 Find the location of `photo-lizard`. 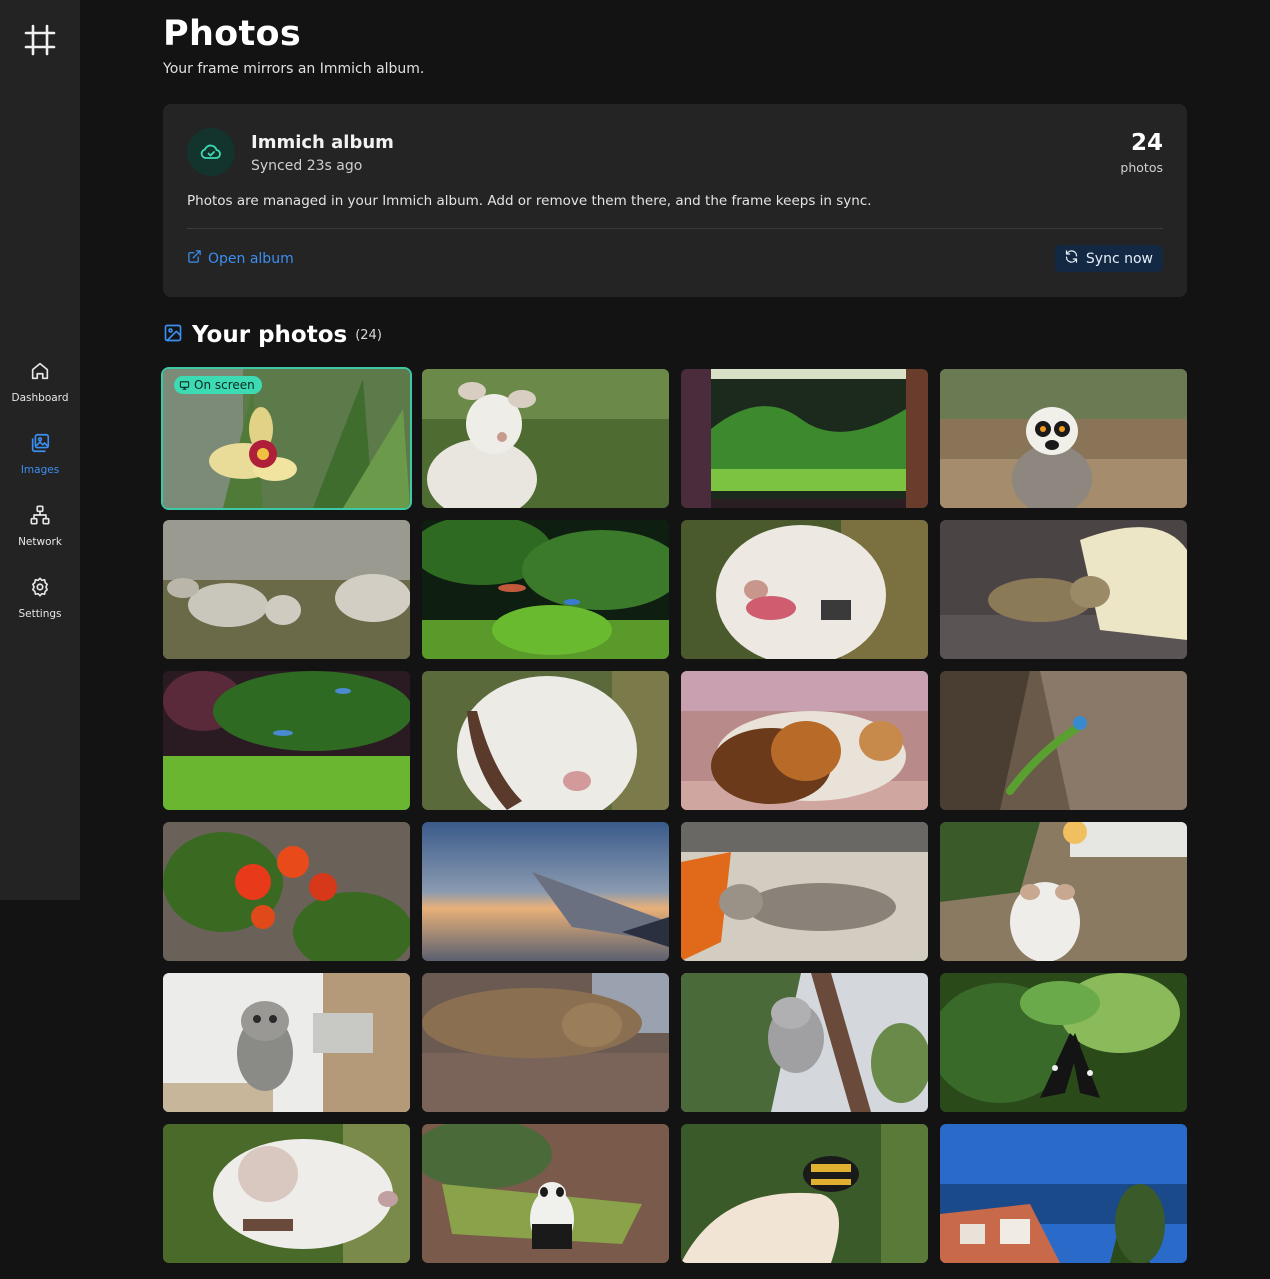

photo-lizard is located at coordinates (1063, 740).